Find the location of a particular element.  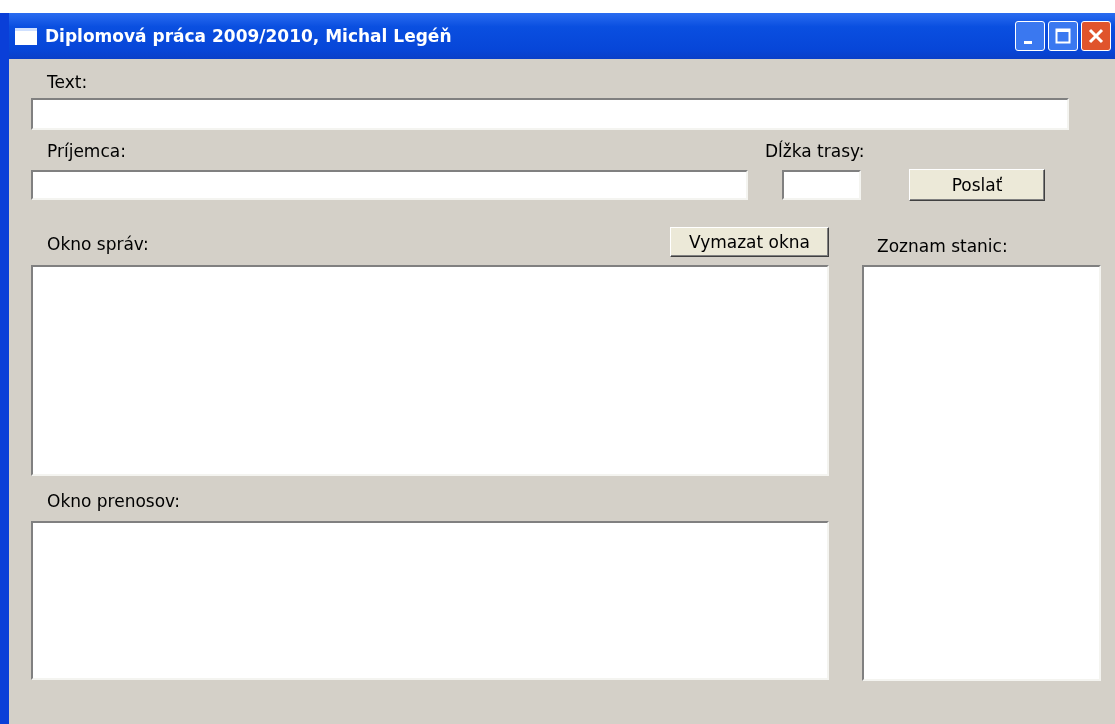

maximize-icon is located at coordinates (1063, 36).